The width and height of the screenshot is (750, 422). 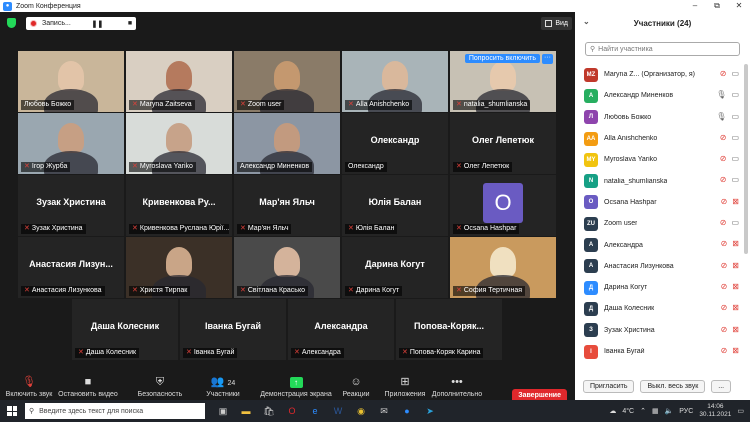 What do you see at coordinates (287, 267) in the screenshot?
I see `video-tile: ✕ Світлана Красько` at bounding box center [287, 267].